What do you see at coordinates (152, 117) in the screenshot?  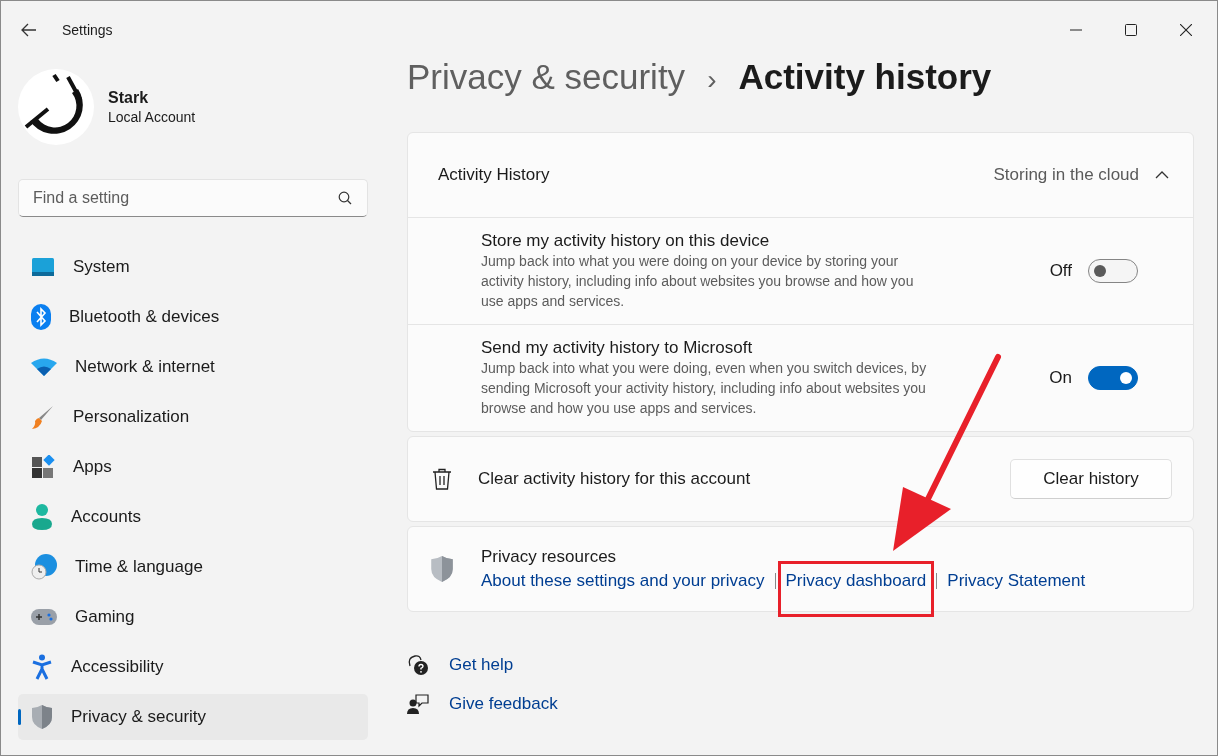 I see `account-type: Local Account` at bounding box center [152, 117].